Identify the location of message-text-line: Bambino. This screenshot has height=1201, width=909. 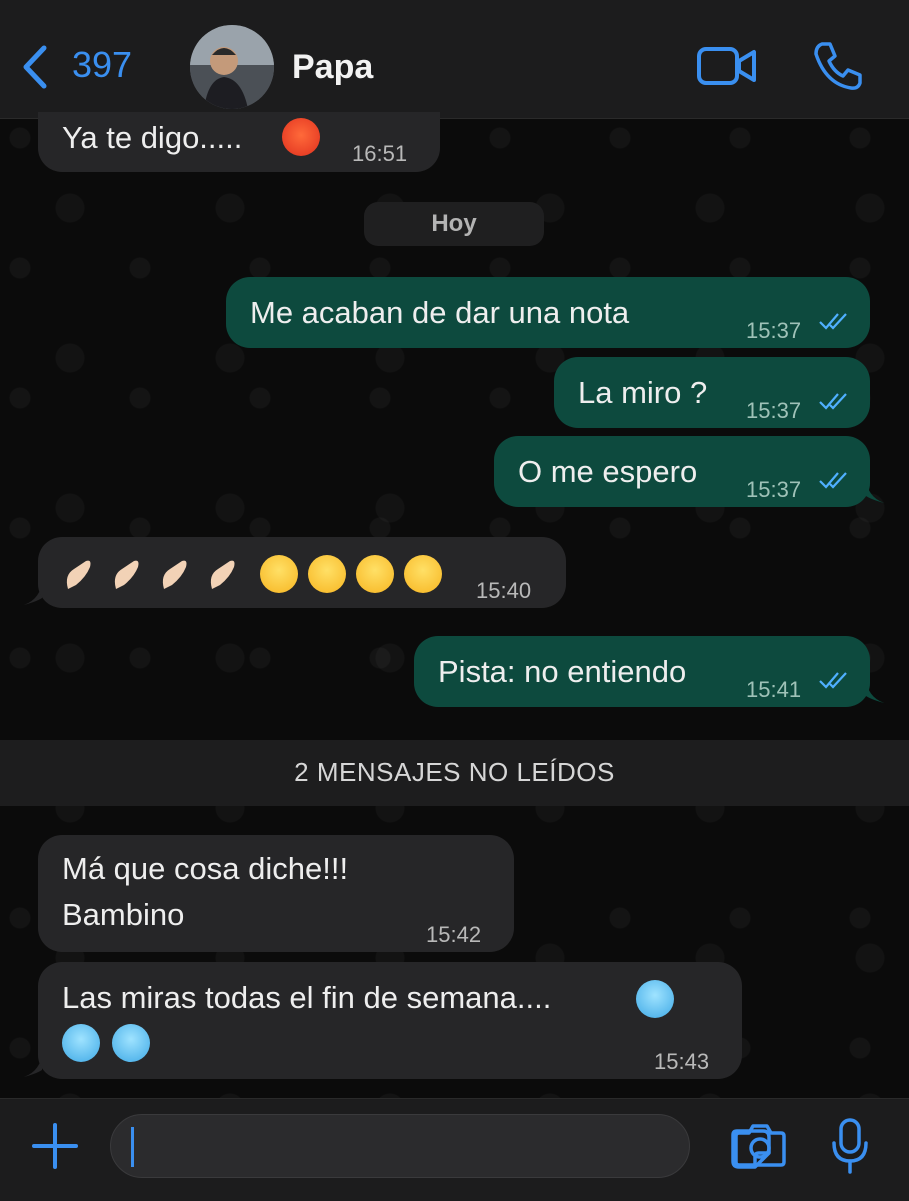
(123, 914).